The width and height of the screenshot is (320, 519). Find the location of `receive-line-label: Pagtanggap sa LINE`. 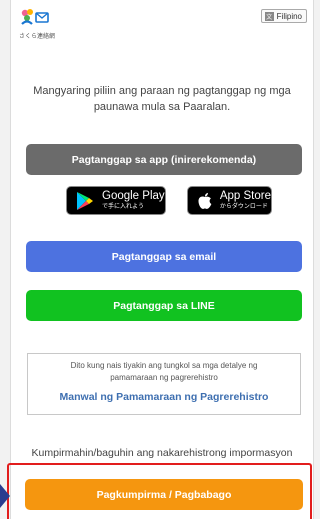

receive-line-label: Pagtanggap sa LINE is located at coordinates (164, 305).